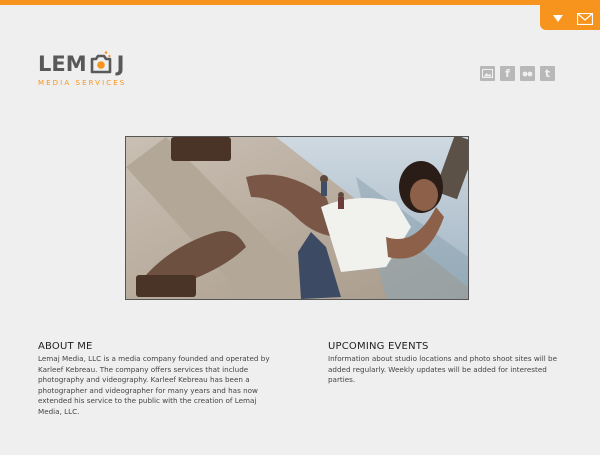  What do you see at coordinates (378, 346) in the screenshot?
I see `events-heading: UPCOMING EVENTS` at bounding box center [378, 346].